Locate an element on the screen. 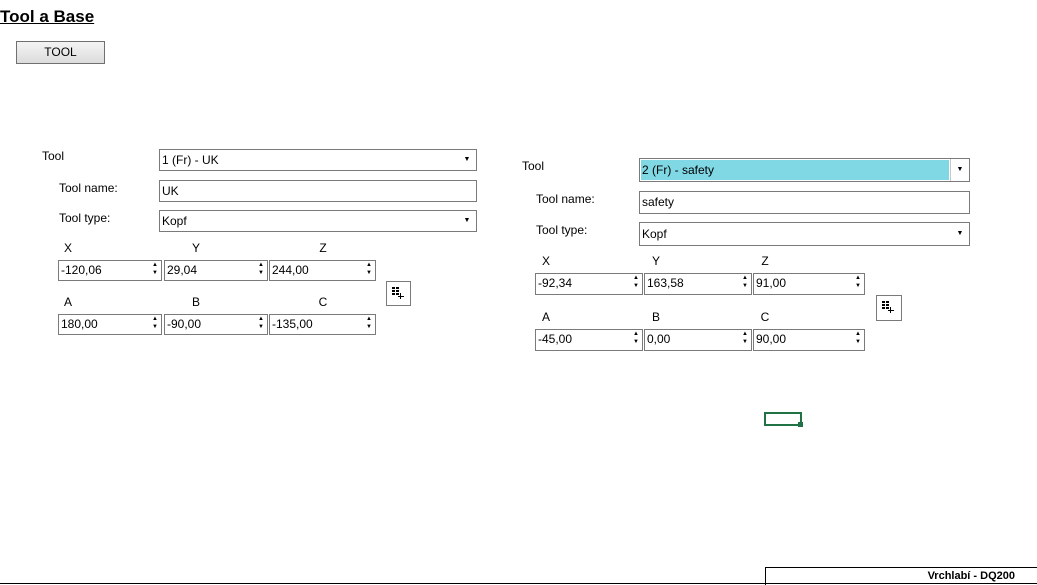  a-stepper: -45,00 ▲ ▼ is located at coordinates (589, 340).